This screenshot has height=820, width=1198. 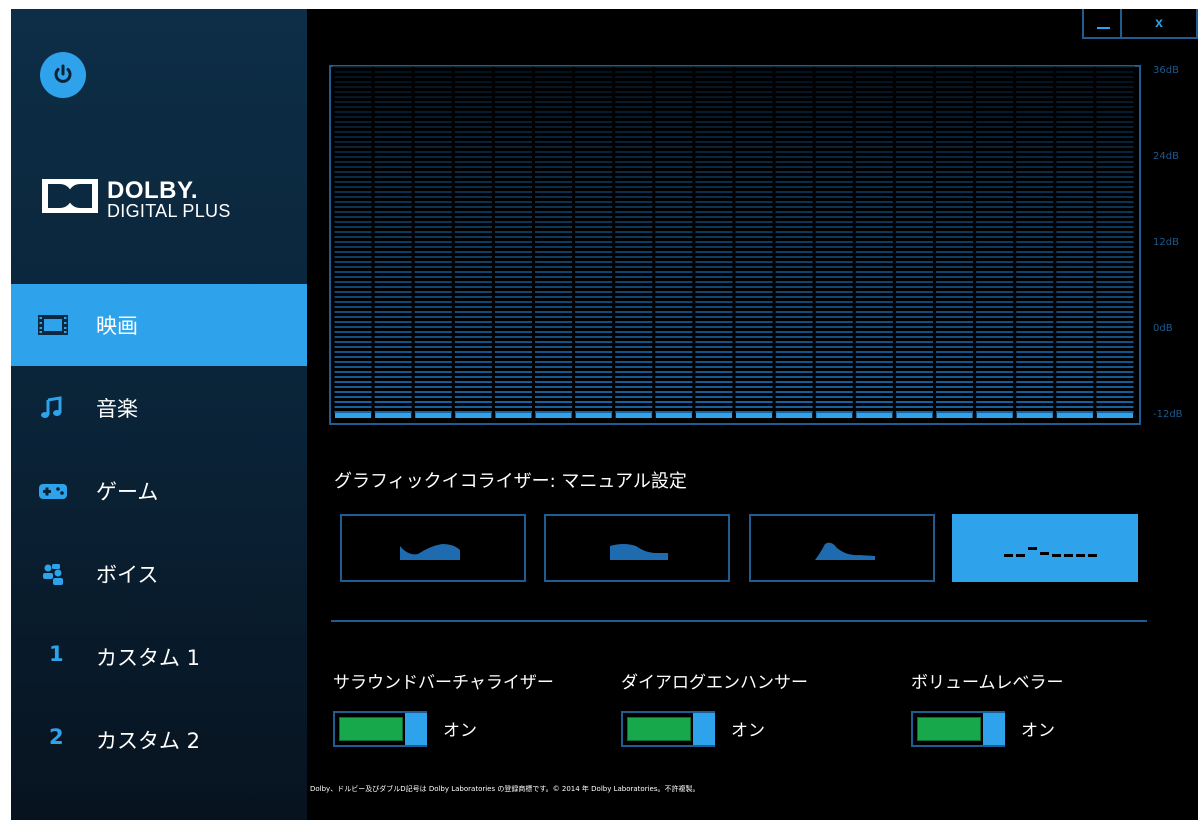 I want to click on volume-leveler-toggle, so click(x=958, y=729).